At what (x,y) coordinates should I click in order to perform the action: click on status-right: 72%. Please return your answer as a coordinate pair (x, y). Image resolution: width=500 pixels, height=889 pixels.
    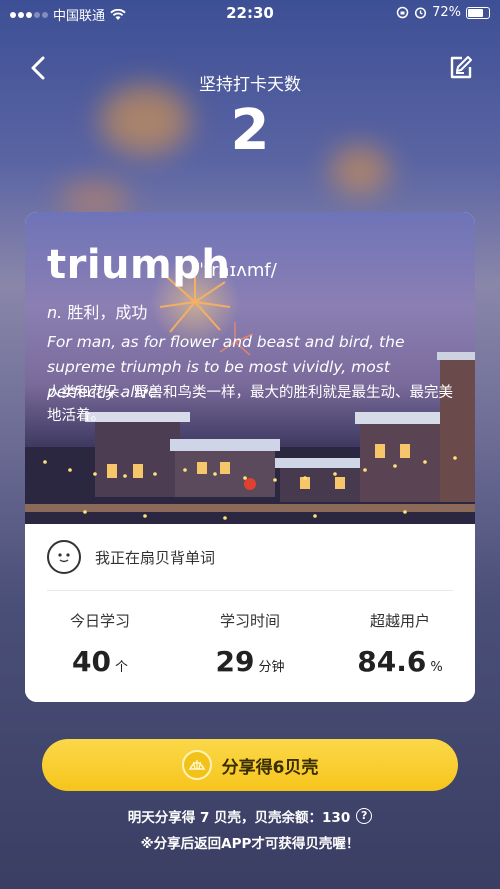
    Looking at the image, I should click on (443, 12).